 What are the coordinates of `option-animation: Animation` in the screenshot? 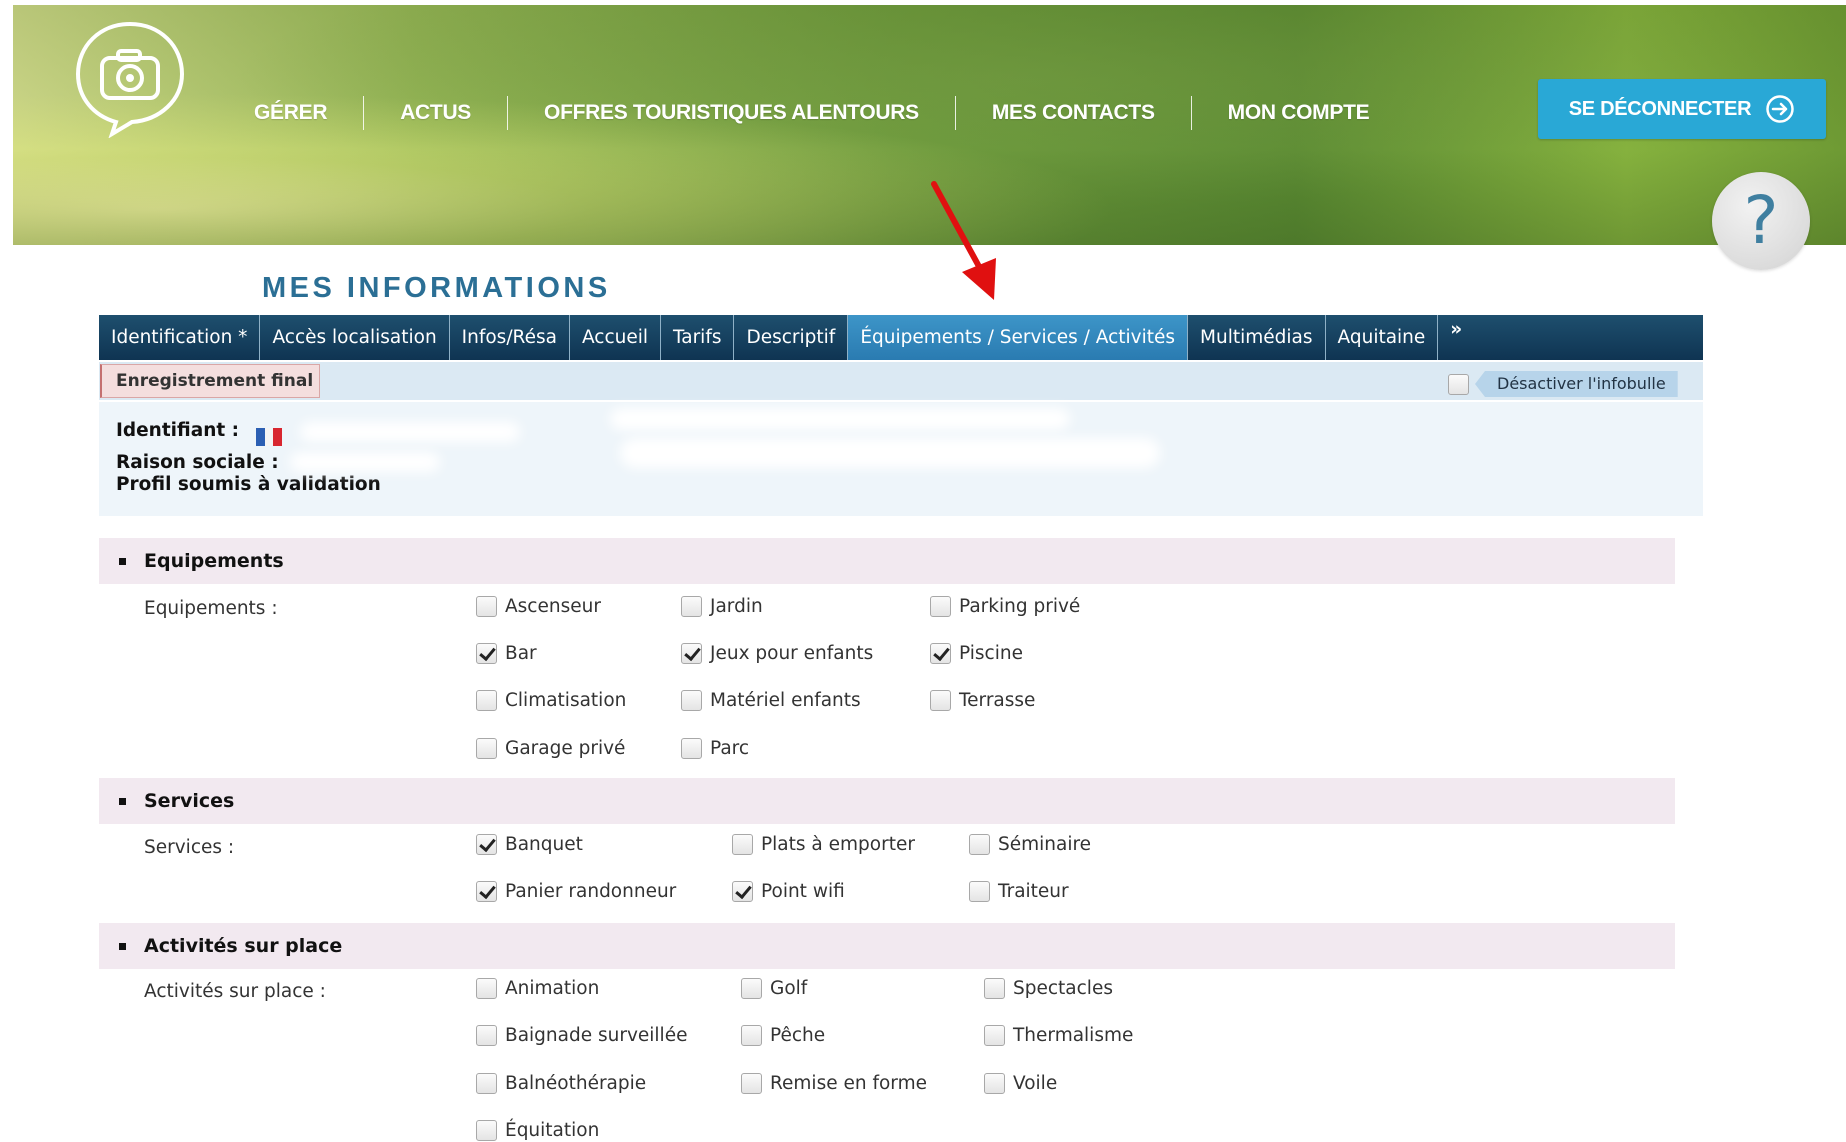 It's located at (537, 988).